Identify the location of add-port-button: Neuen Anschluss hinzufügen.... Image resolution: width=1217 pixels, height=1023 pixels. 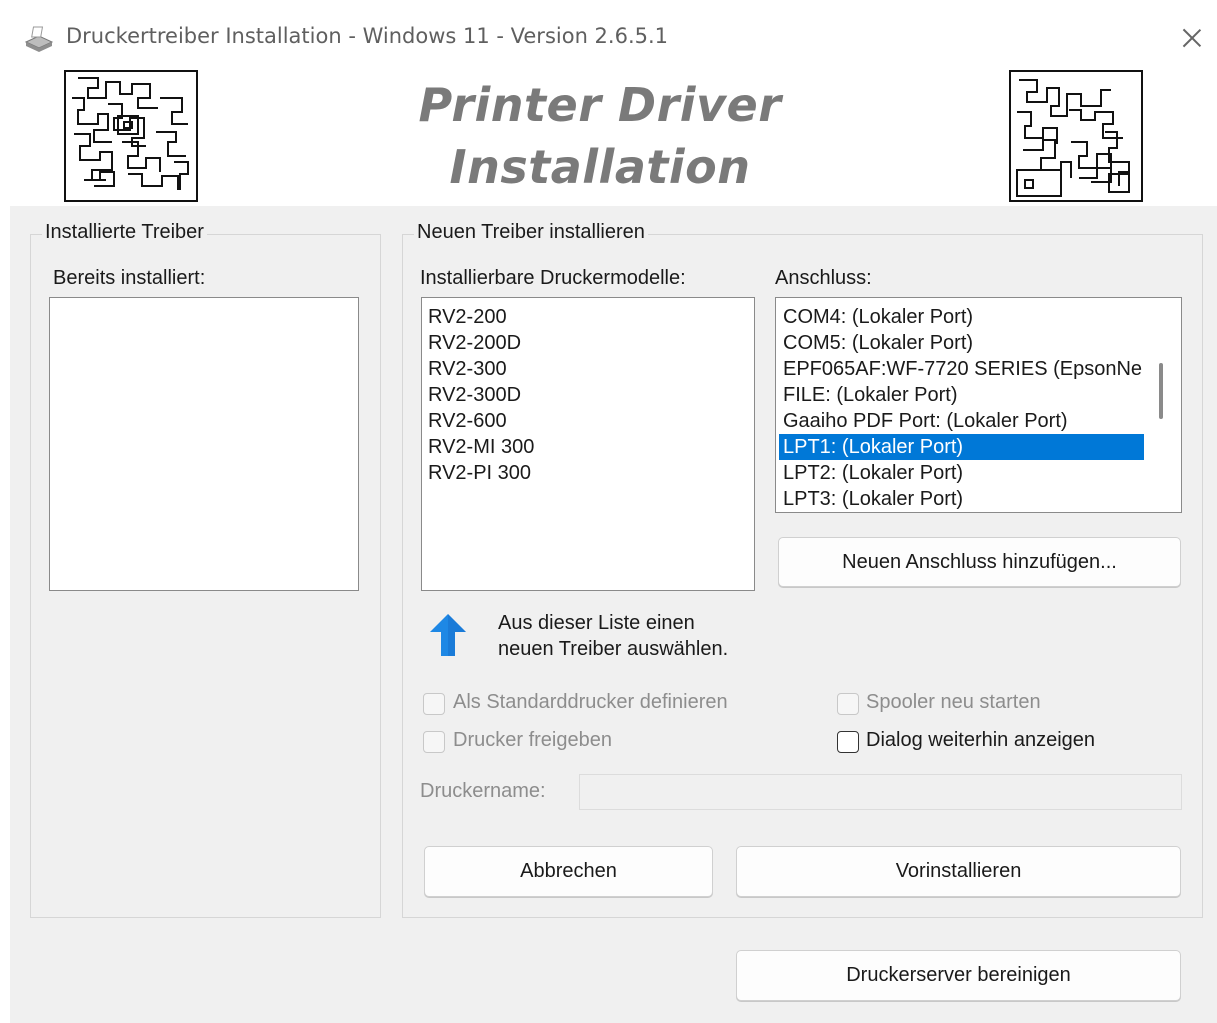
(979, 562).